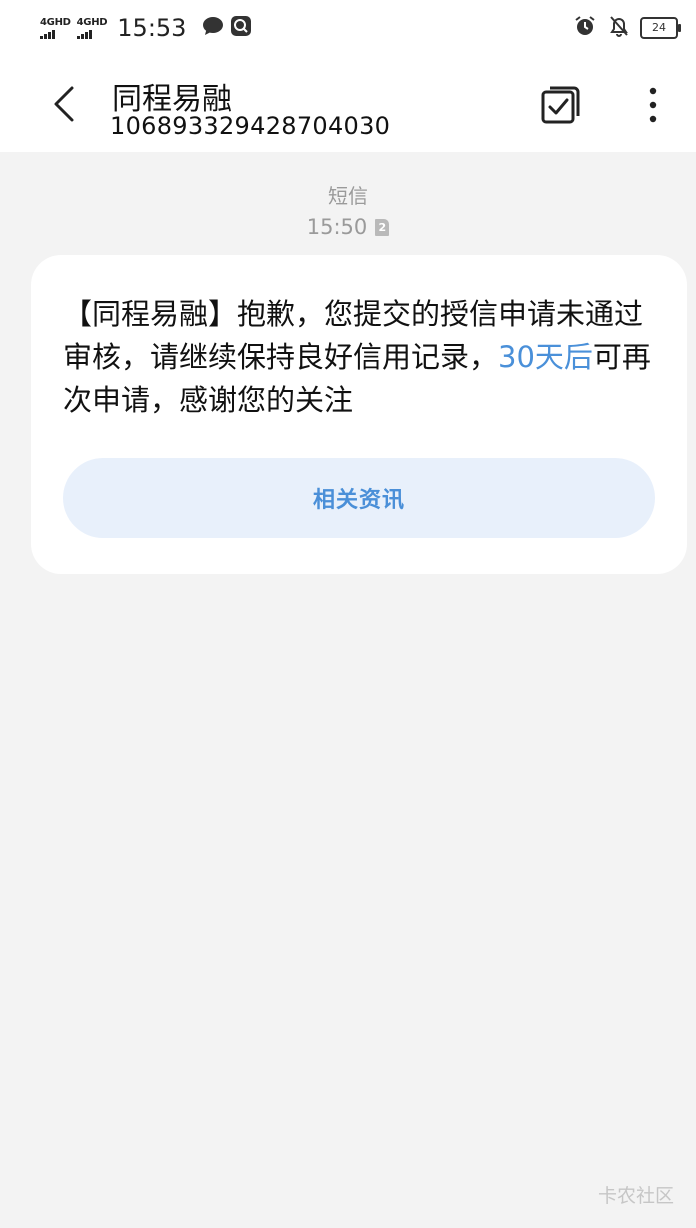 The height and width of the screenshot is (1228, 696). What do you see at coordinates (545, 357) in the screenshot?
I see `message-link: 30天后` at bounding box center [545, 357].